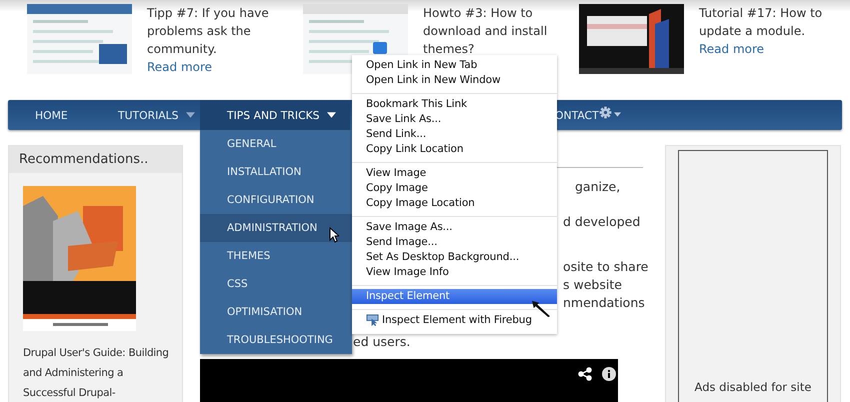  I want to click on menu-item: INSTALLATION, so click(276, 172).